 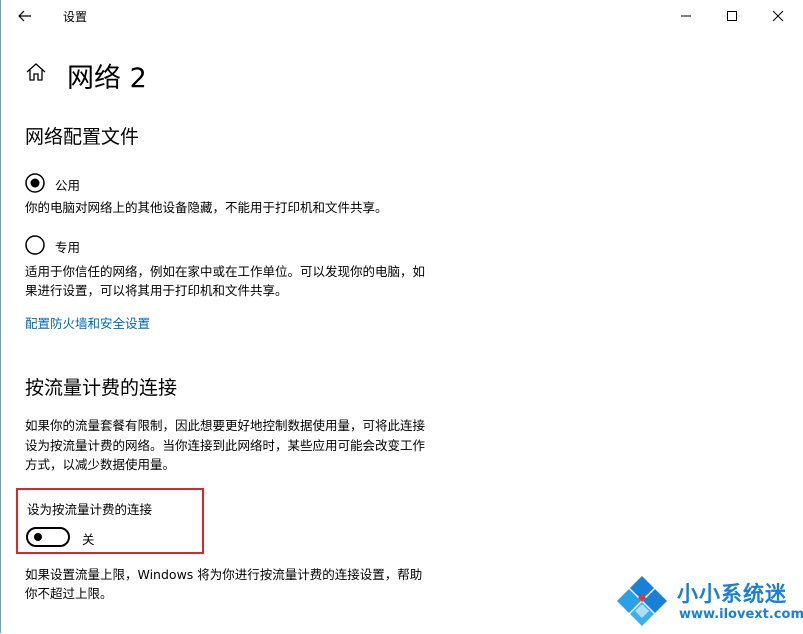 What do you see at coordinates (69, 593) in the screenshot?
I see `limit-note-line2: 你不超过上限。` at bounding box center [69, 593].